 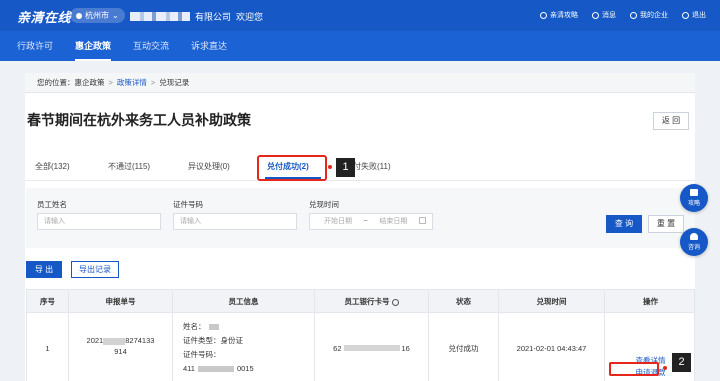 What do you see at coordinates (360, 46) in the screenshot?
I see `main-nav: 行政许可 惠企政策 互动交流 诉求直达` at bounding box center [360, 46].